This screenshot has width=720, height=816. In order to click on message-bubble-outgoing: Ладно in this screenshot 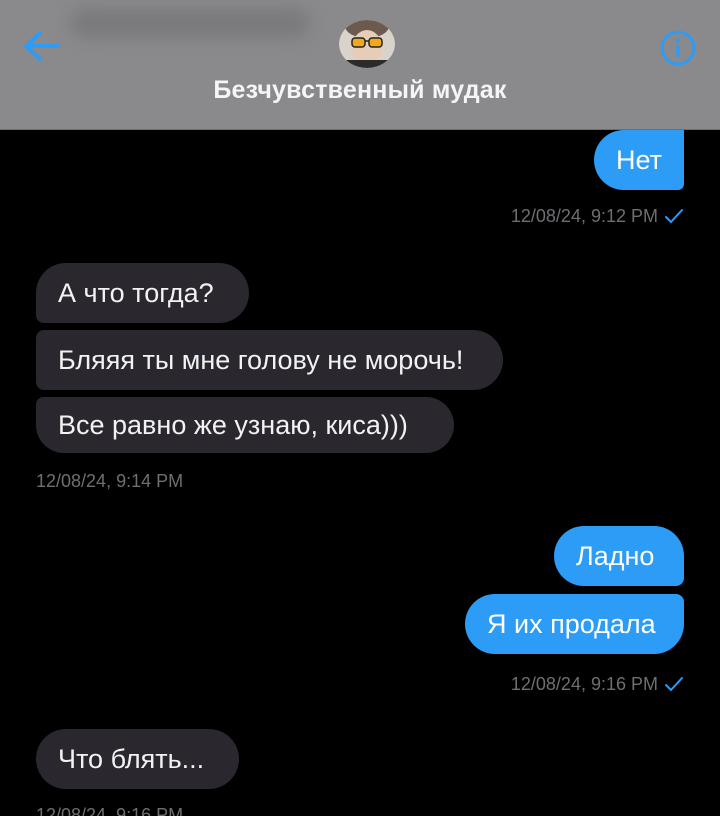, I will do `click(619, 556)`.